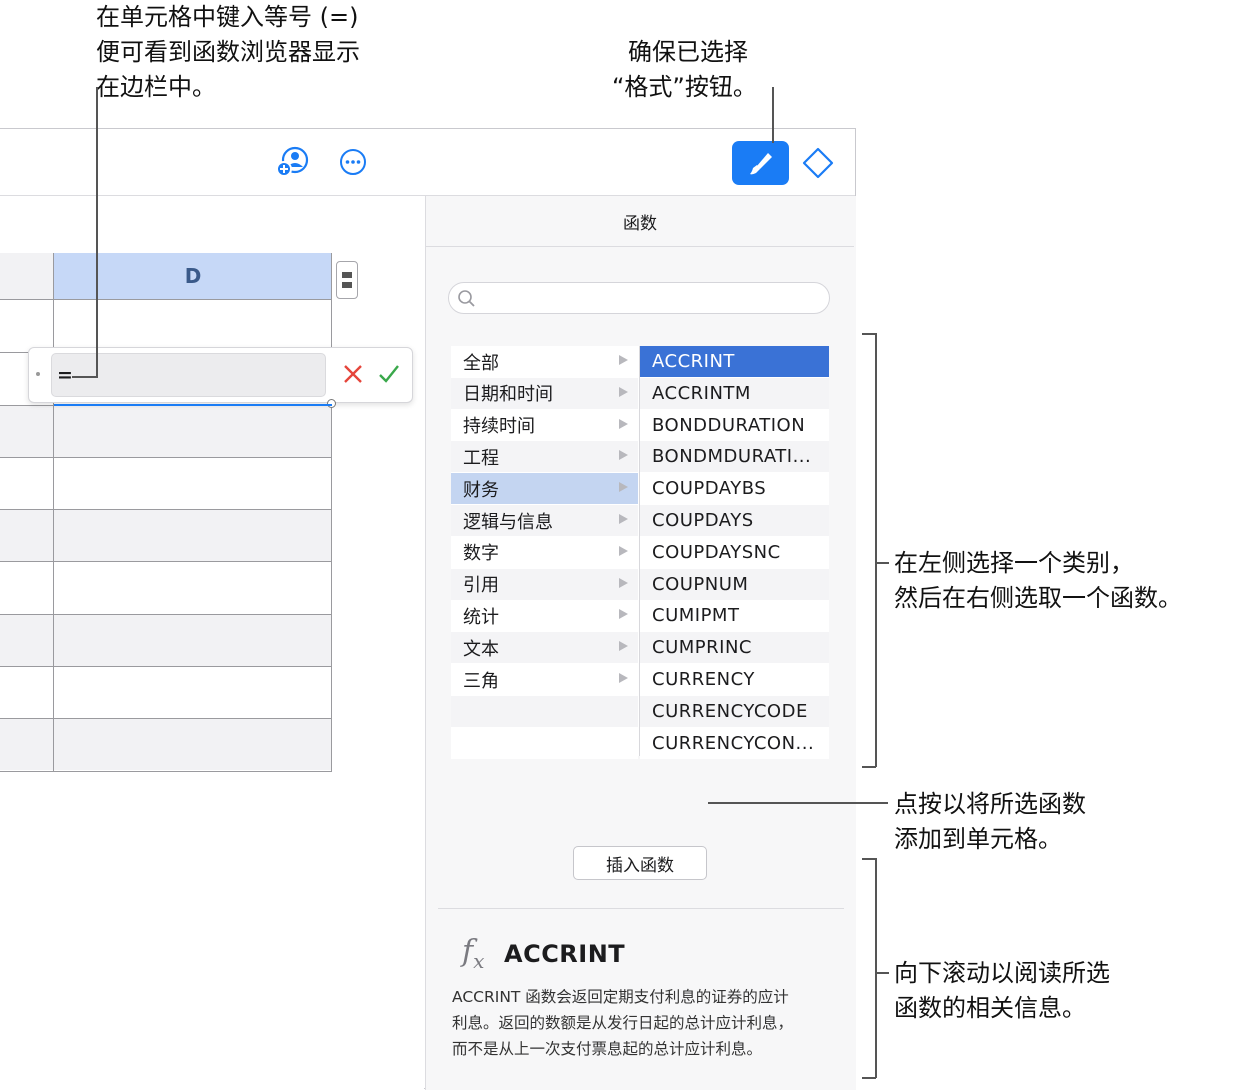 The image size is (1238, 1090). What do you see at coordinates (990, 839) in the screenshot?
I see `annotation-line: 添加到单元格。` at bounding box center [990, 839].